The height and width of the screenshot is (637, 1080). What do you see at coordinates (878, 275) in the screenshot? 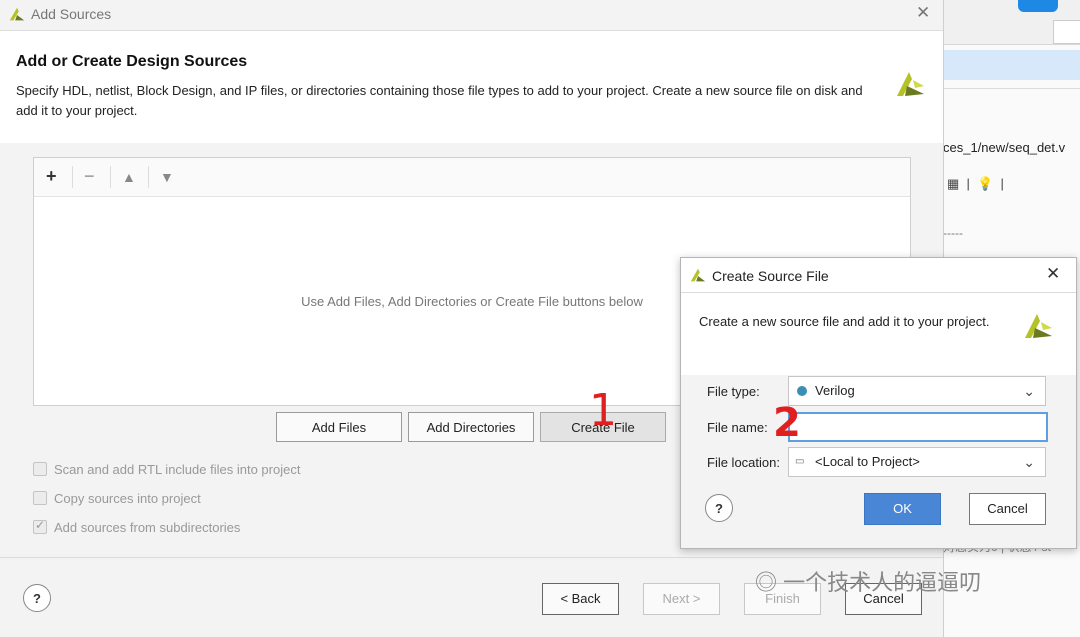
I see `csf-title-bar: Create Source File ✕` at bounding box center [878, 275].